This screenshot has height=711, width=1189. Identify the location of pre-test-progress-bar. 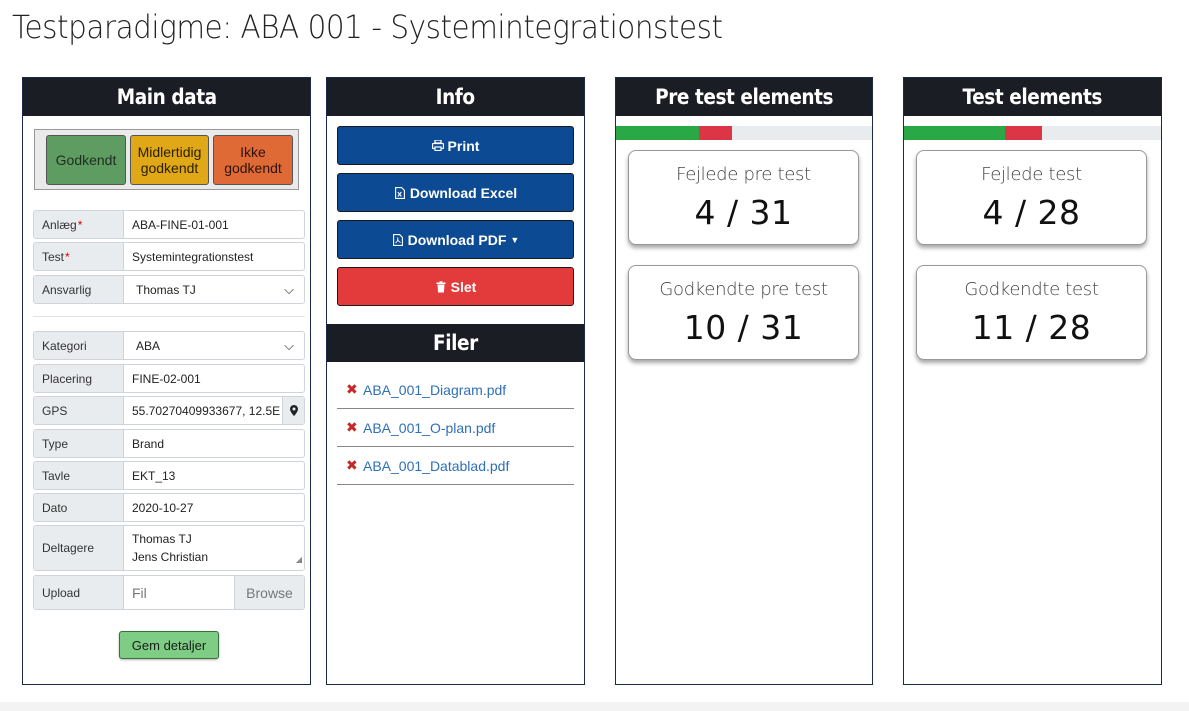
(744, 133).